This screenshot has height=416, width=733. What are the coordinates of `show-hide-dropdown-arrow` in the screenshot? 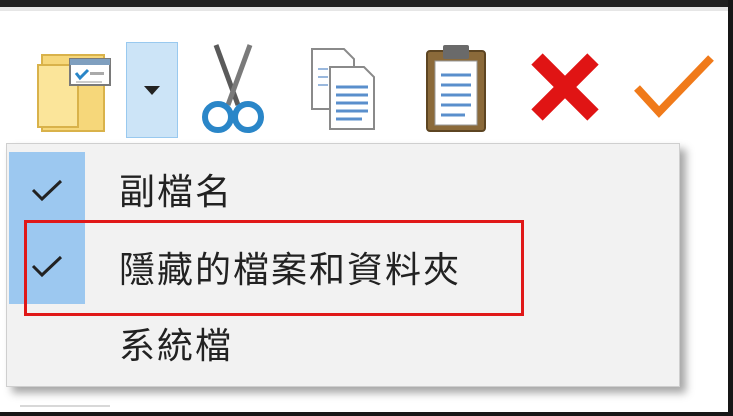 It's located at (152, 90).